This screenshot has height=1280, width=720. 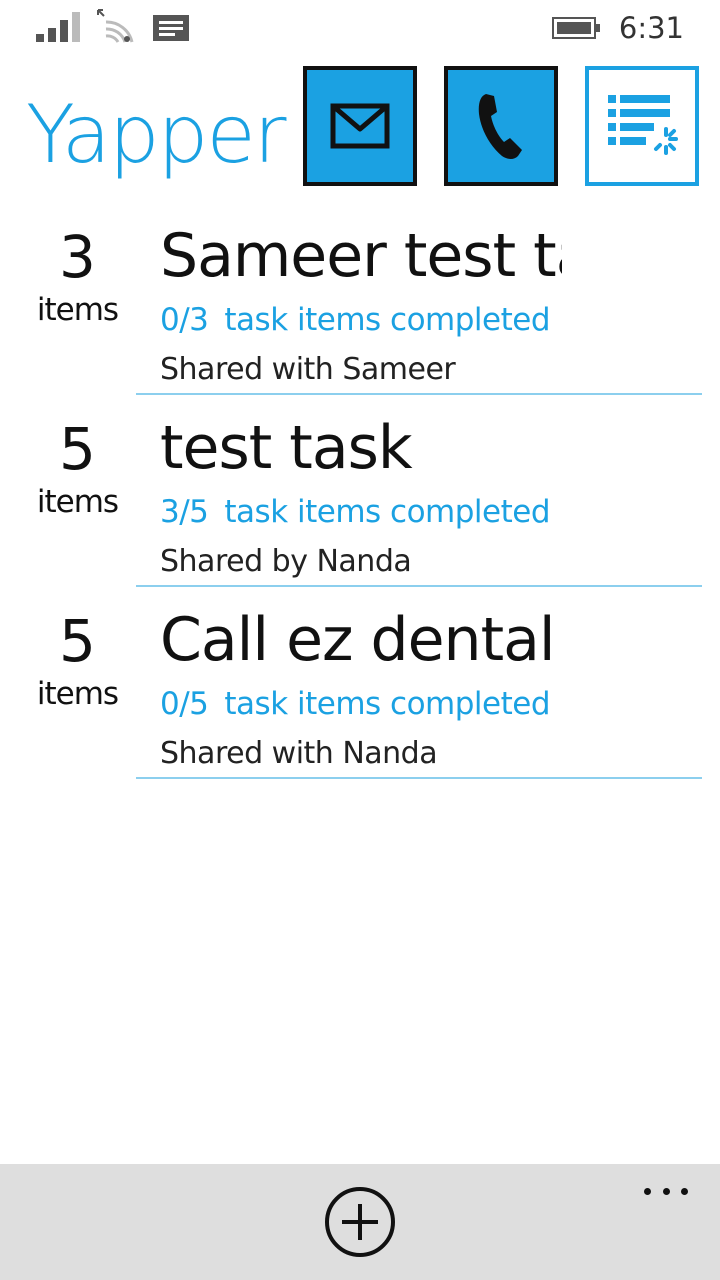 I want to click on add-button, so click(x=360, y=1222).